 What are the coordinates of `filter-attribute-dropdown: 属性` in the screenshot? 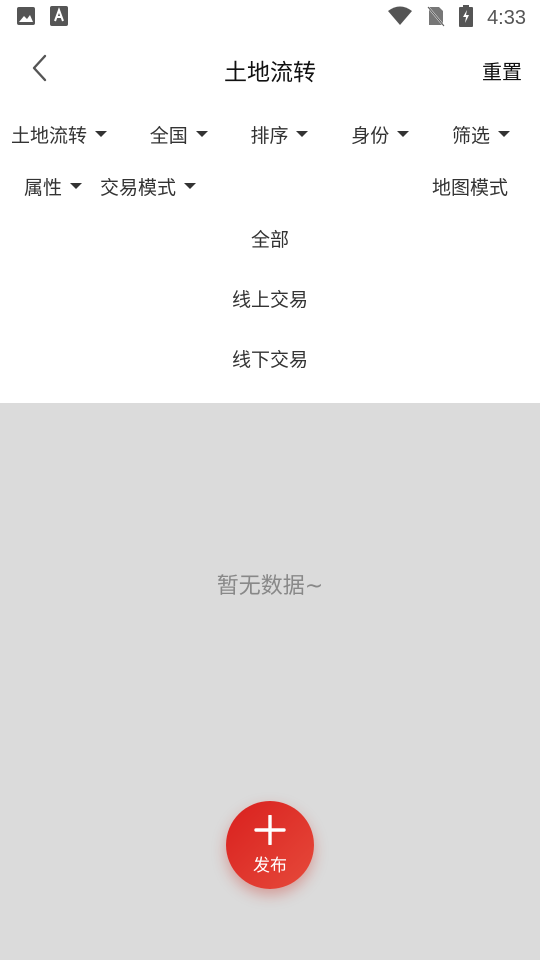 It's located at (53, 186).